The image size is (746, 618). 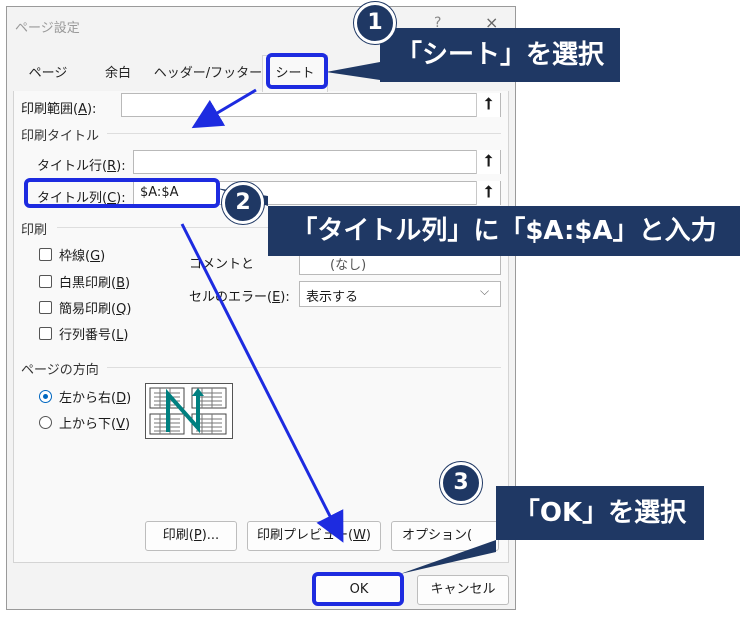 I want to click on arrow-to-ok, so click(x=262, y=383).